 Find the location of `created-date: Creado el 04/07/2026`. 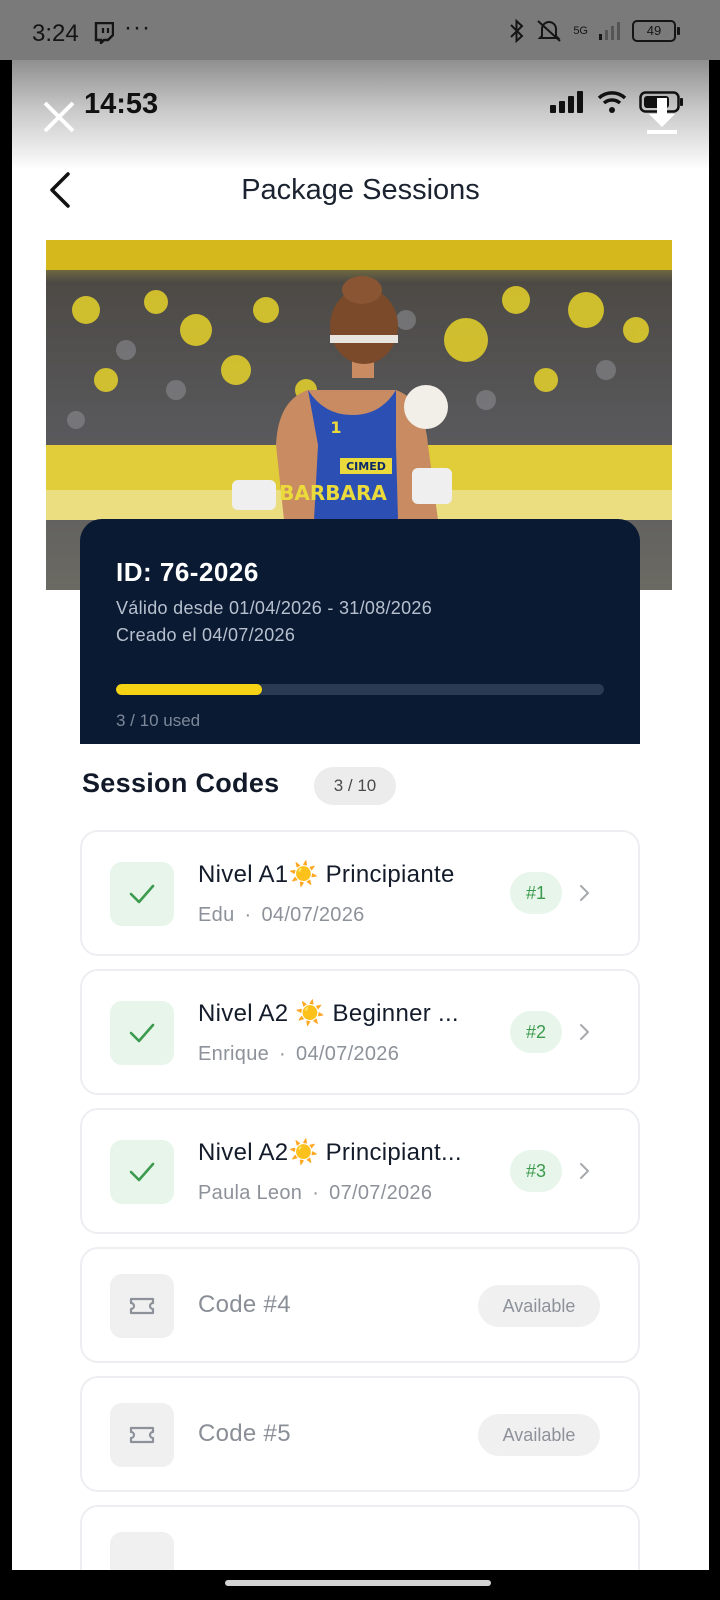

created-date: Creado el 04/07/2026 is located at coordinates (206, 635).